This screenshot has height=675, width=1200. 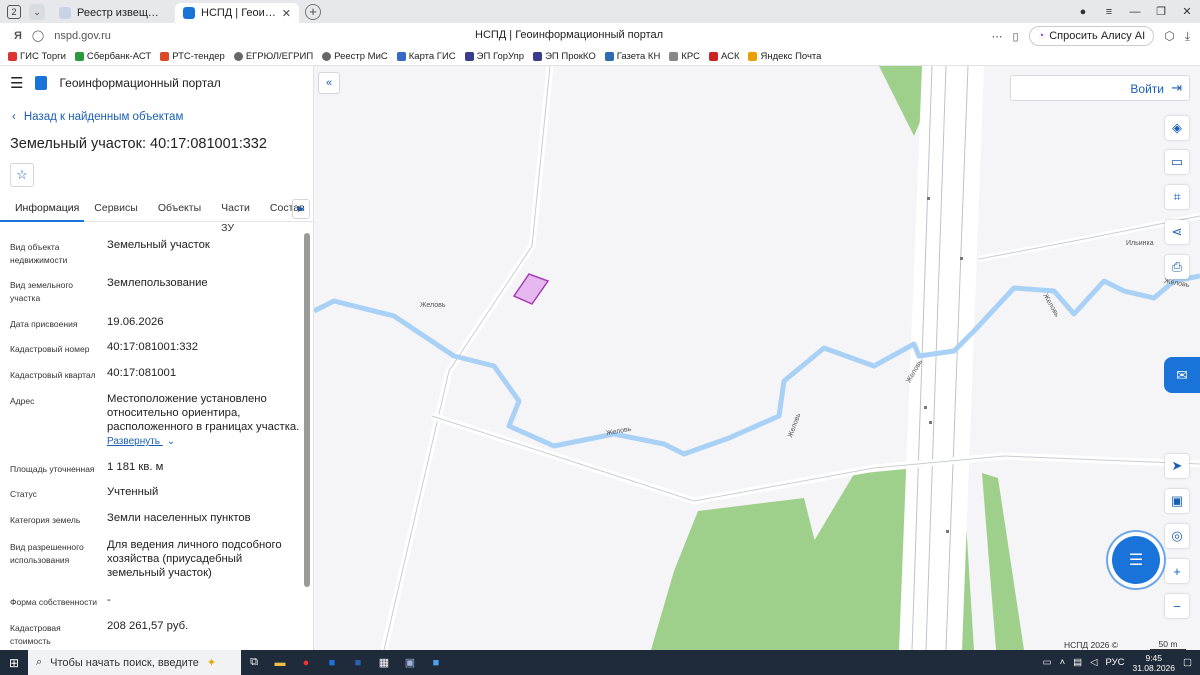 I want to click on browser-tab-nspd: НСПД | Геоинформационный портал ✕, so click(x=237, y=13).